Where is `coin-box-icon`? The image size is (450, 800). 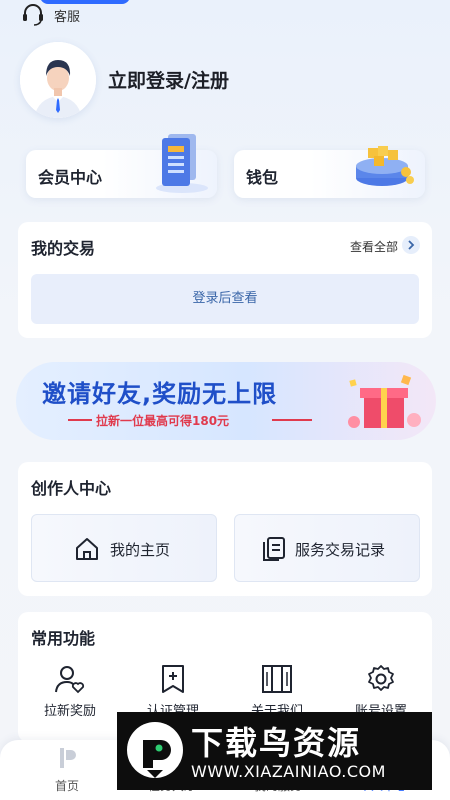 coin-box-icon is located at coordinates (384, 167).